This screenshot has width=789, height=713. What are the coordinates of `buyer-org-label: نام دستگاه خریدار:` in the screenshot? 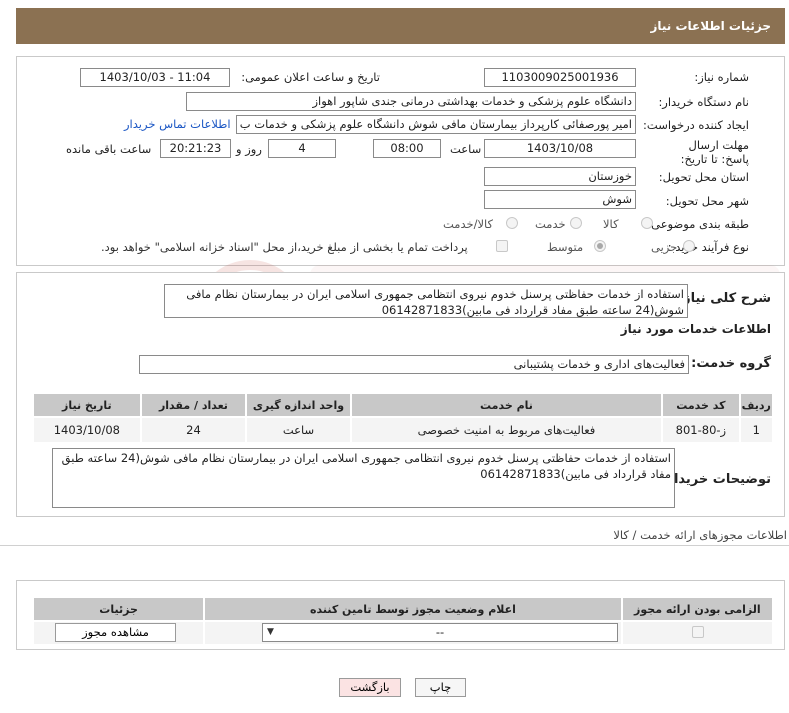 It's located at (703, 102).